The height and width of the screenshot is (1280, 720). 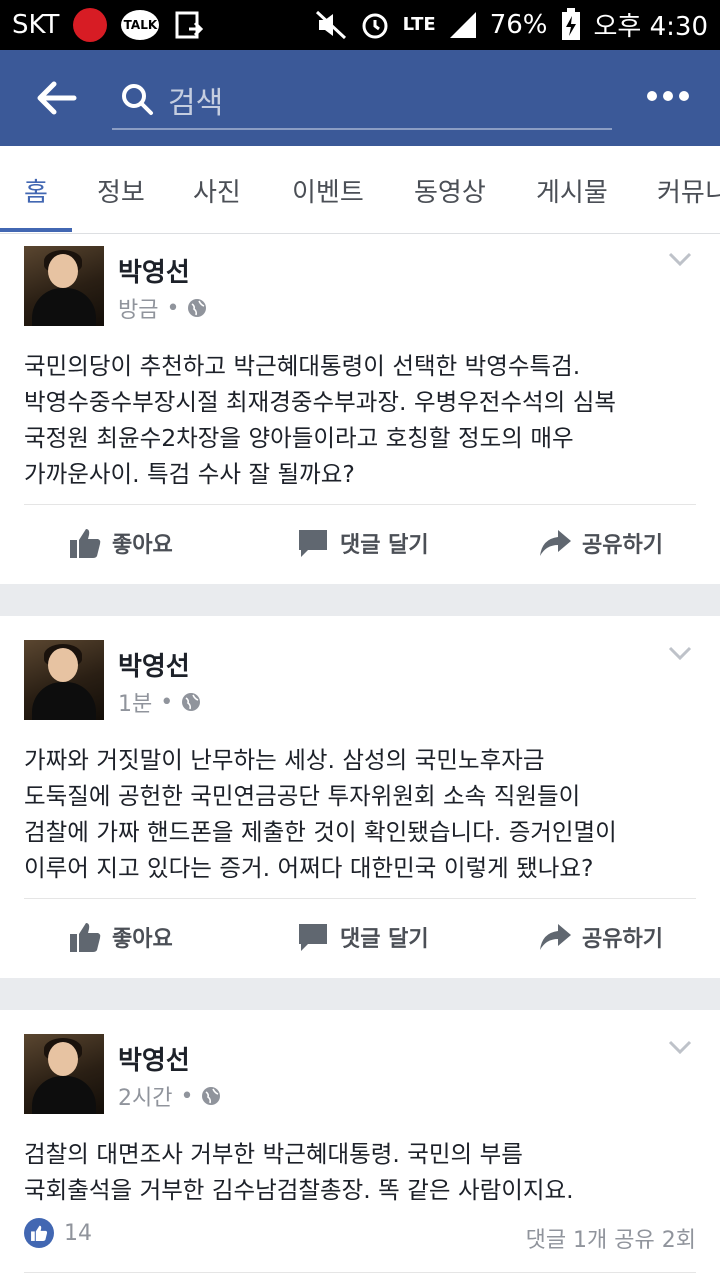 I want to click on app-bar: 검색, so click(x=360, y=98).